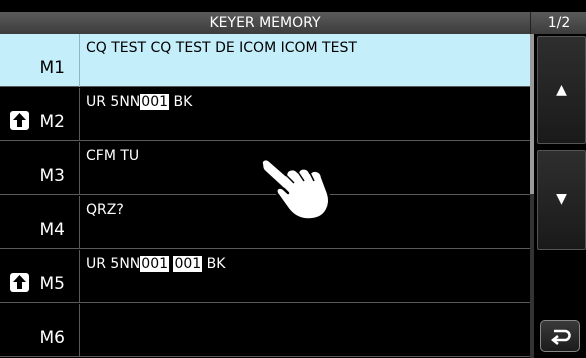 Image resolution: width=586 pixels, height=358 pixels. I want to click on screen-title: KEYER MEMORY, so click(265, 23).